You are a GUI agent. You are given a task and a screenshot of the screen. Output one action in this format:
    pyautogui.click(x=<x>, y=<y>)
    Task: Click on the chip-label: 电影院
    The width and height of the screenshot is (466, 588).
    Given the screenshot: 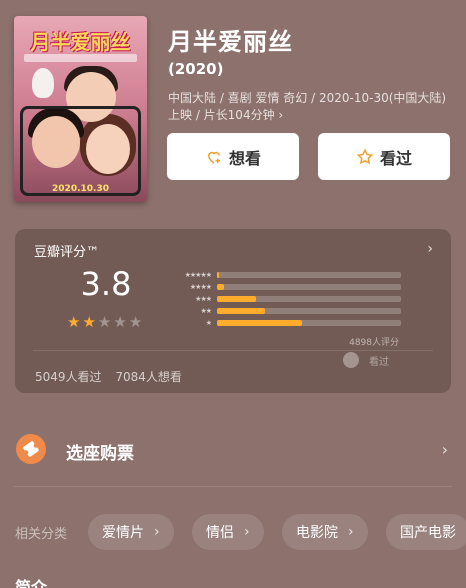 What is the action you would take?
    pyautogui.click(x=317, y=533)
    